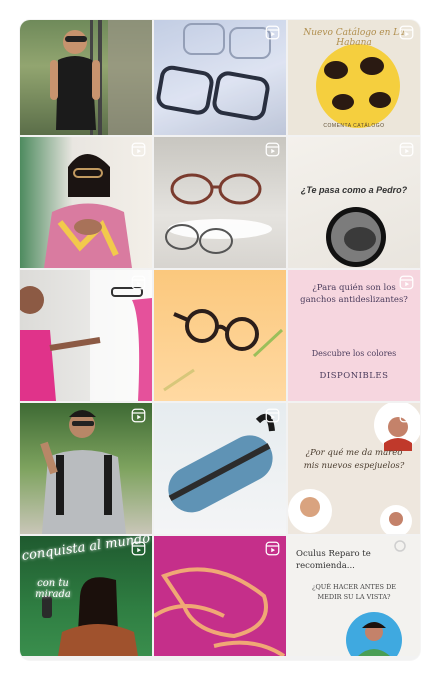 The image size is (440, 680). I want to click on post-tile-6: ¿Te pasa como a Pedro?, so click(354, 202).